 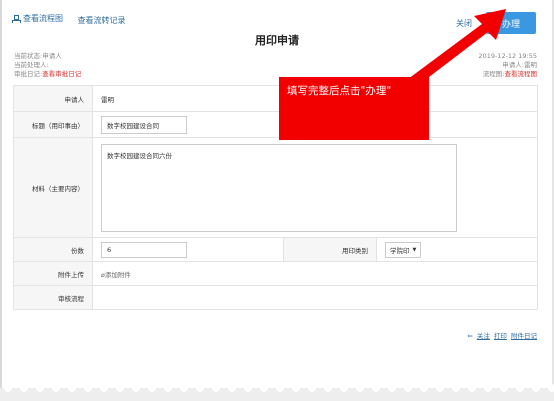 What do you see at coordinates (279, 187) in the screenshot?
I see `material-textarea: 数字校园建设合同六份` at bounding box center [279, 187].